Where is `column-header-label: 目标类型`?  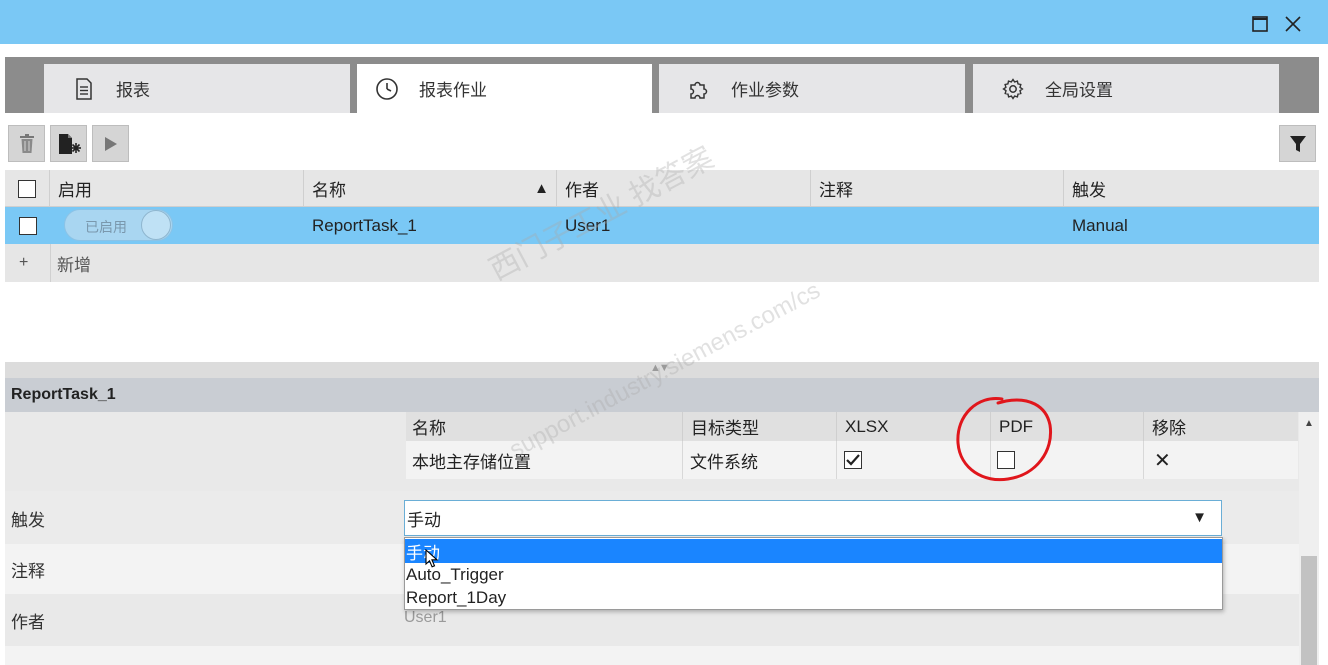 column-header-label: 目标类型 is located at coordinates (725, 428).